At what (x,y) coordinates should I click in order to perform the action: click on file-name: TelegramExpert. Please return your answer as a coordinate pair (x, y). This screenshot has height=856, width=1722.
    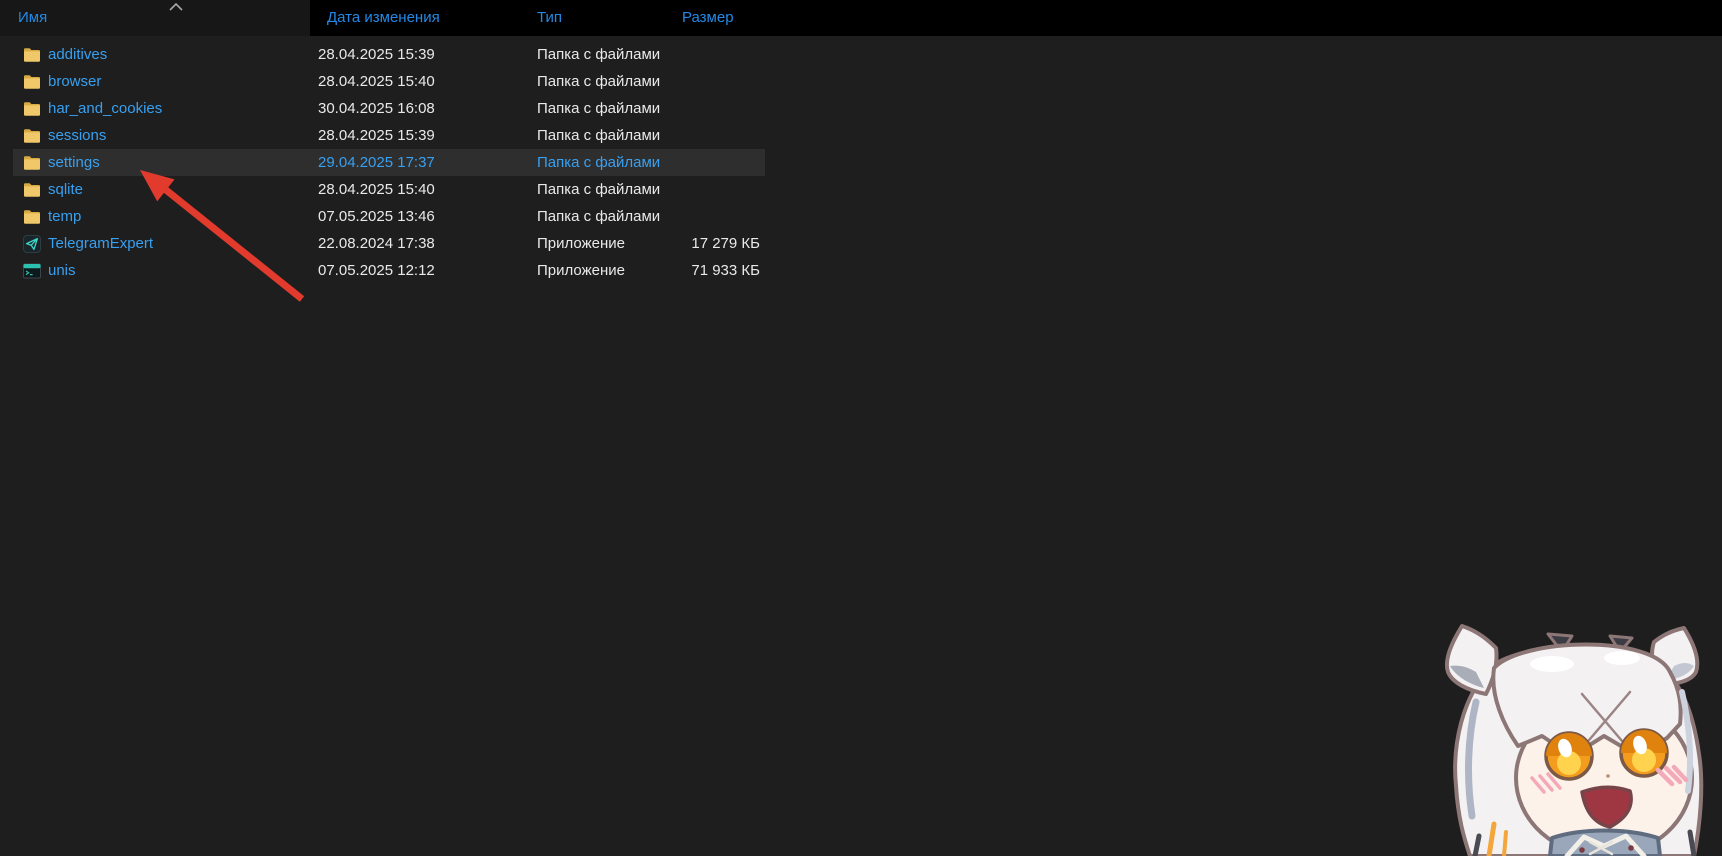
    Looking at the image, I should click on (100, 243).